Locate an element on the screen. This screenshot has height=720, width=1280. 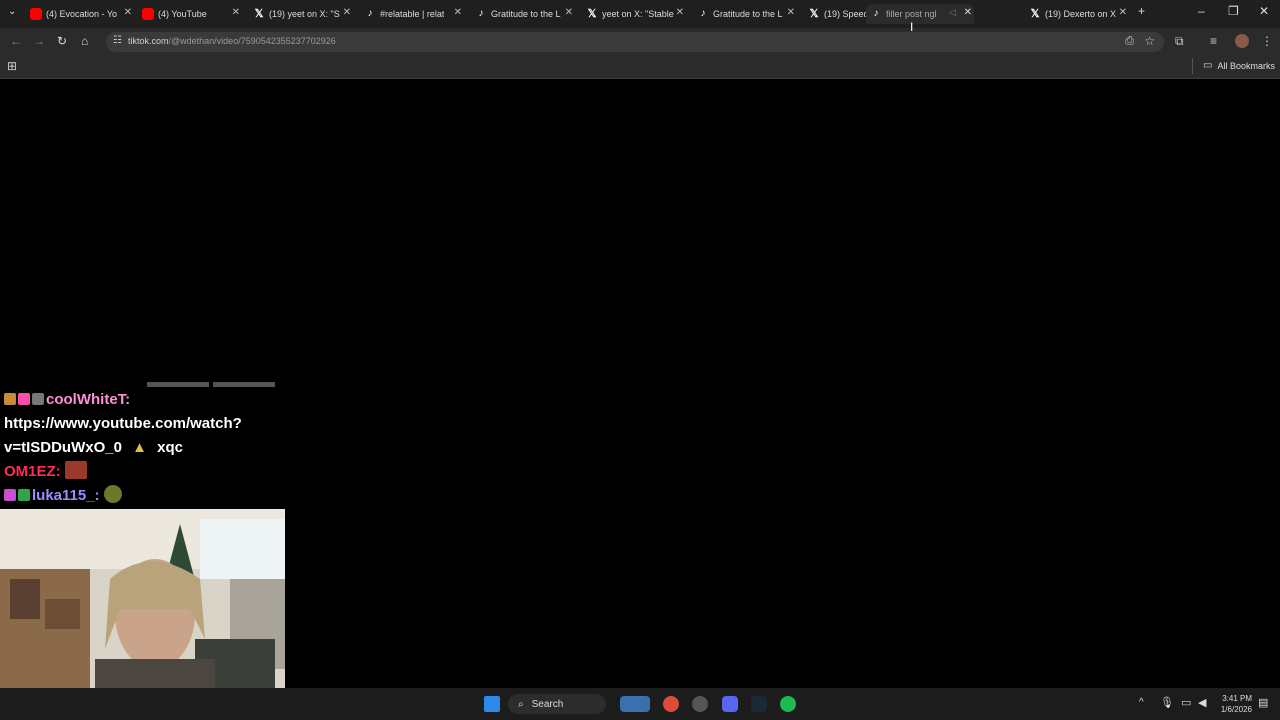
search-icon: ⌕ is located at coordinates (521, 704).